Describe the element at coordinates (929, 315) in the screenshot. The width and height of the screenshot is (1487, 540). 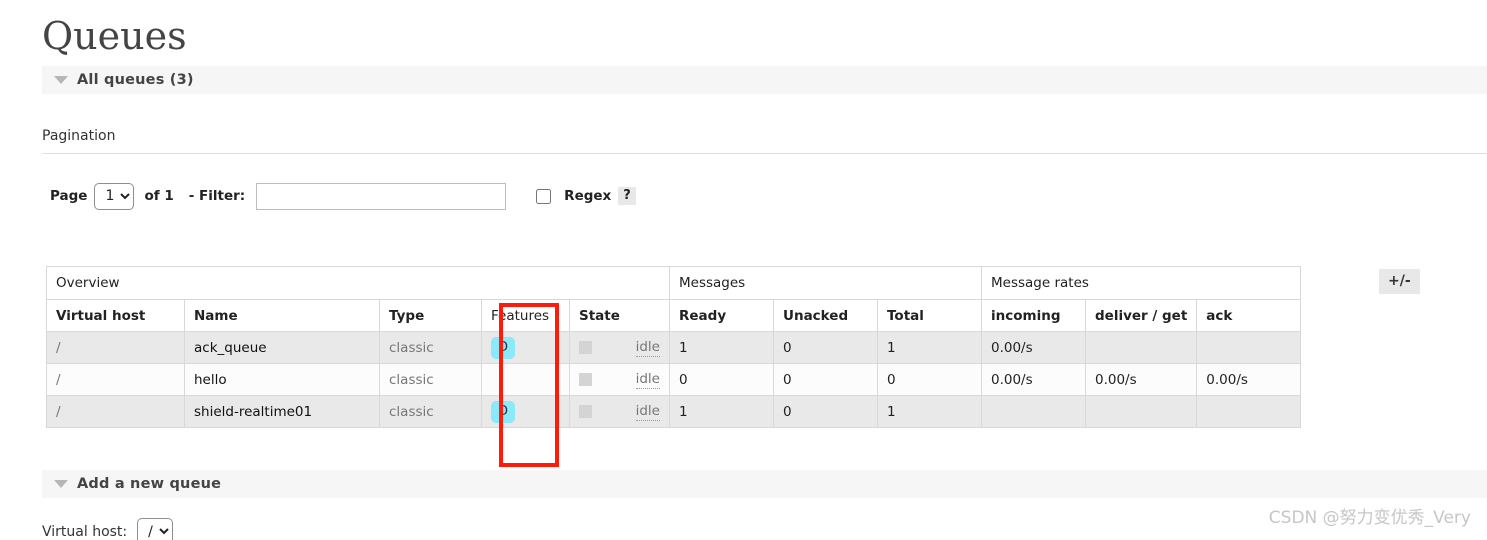
I see `column-header-total: Total` at that location.